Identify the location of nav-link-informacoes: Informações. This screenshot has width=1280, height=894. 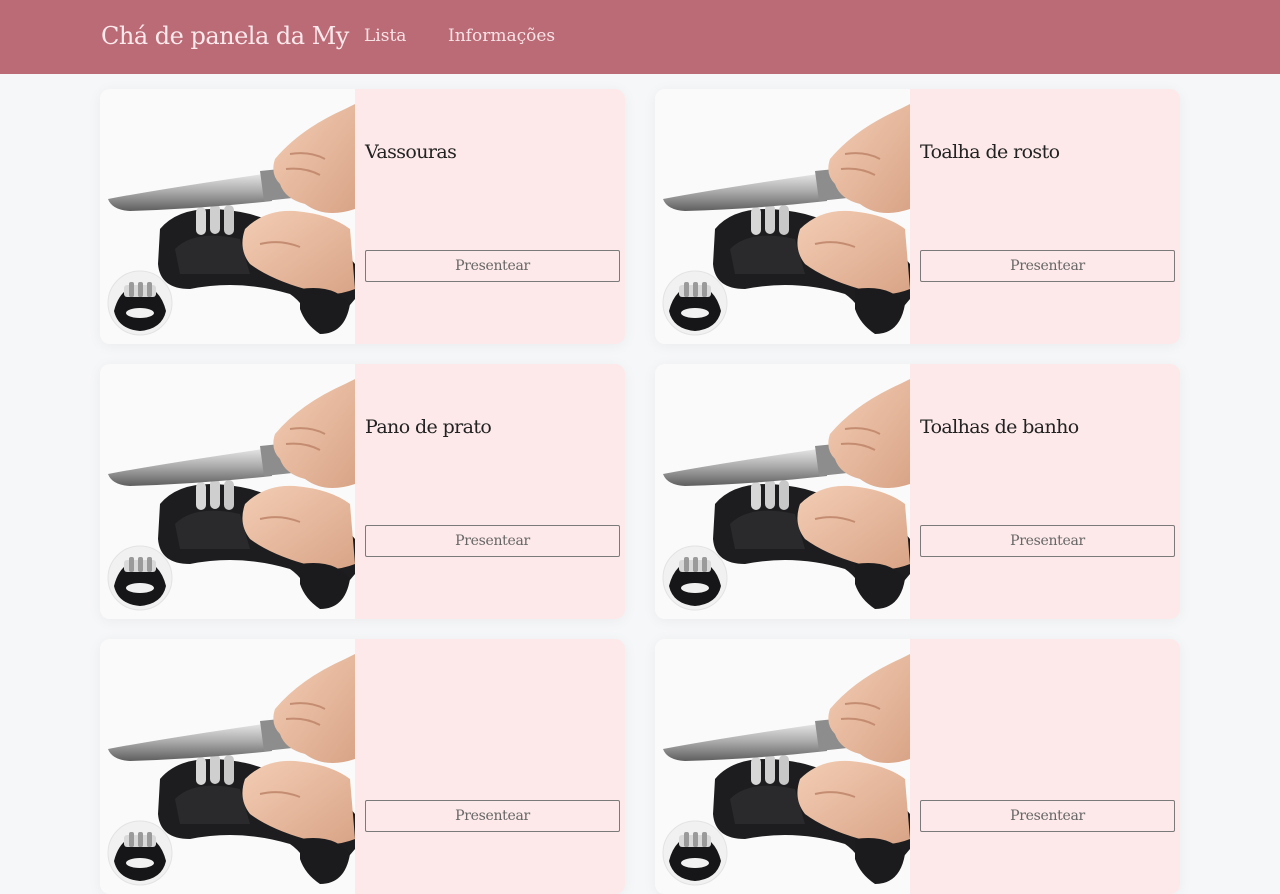
(501, 36).